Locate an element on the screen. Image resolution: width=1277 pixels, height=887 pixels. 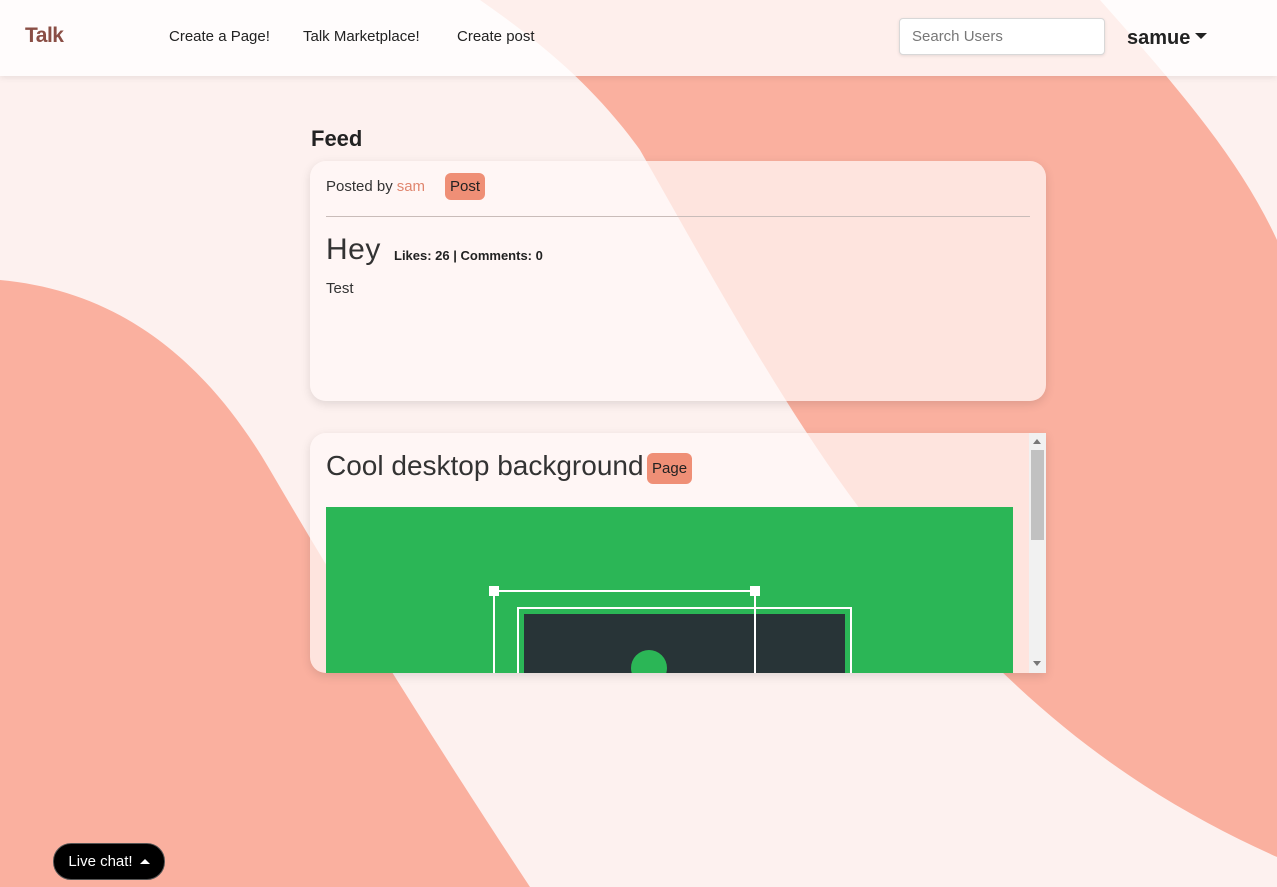
scroll-thumb is located at coordinates (1037, 495).